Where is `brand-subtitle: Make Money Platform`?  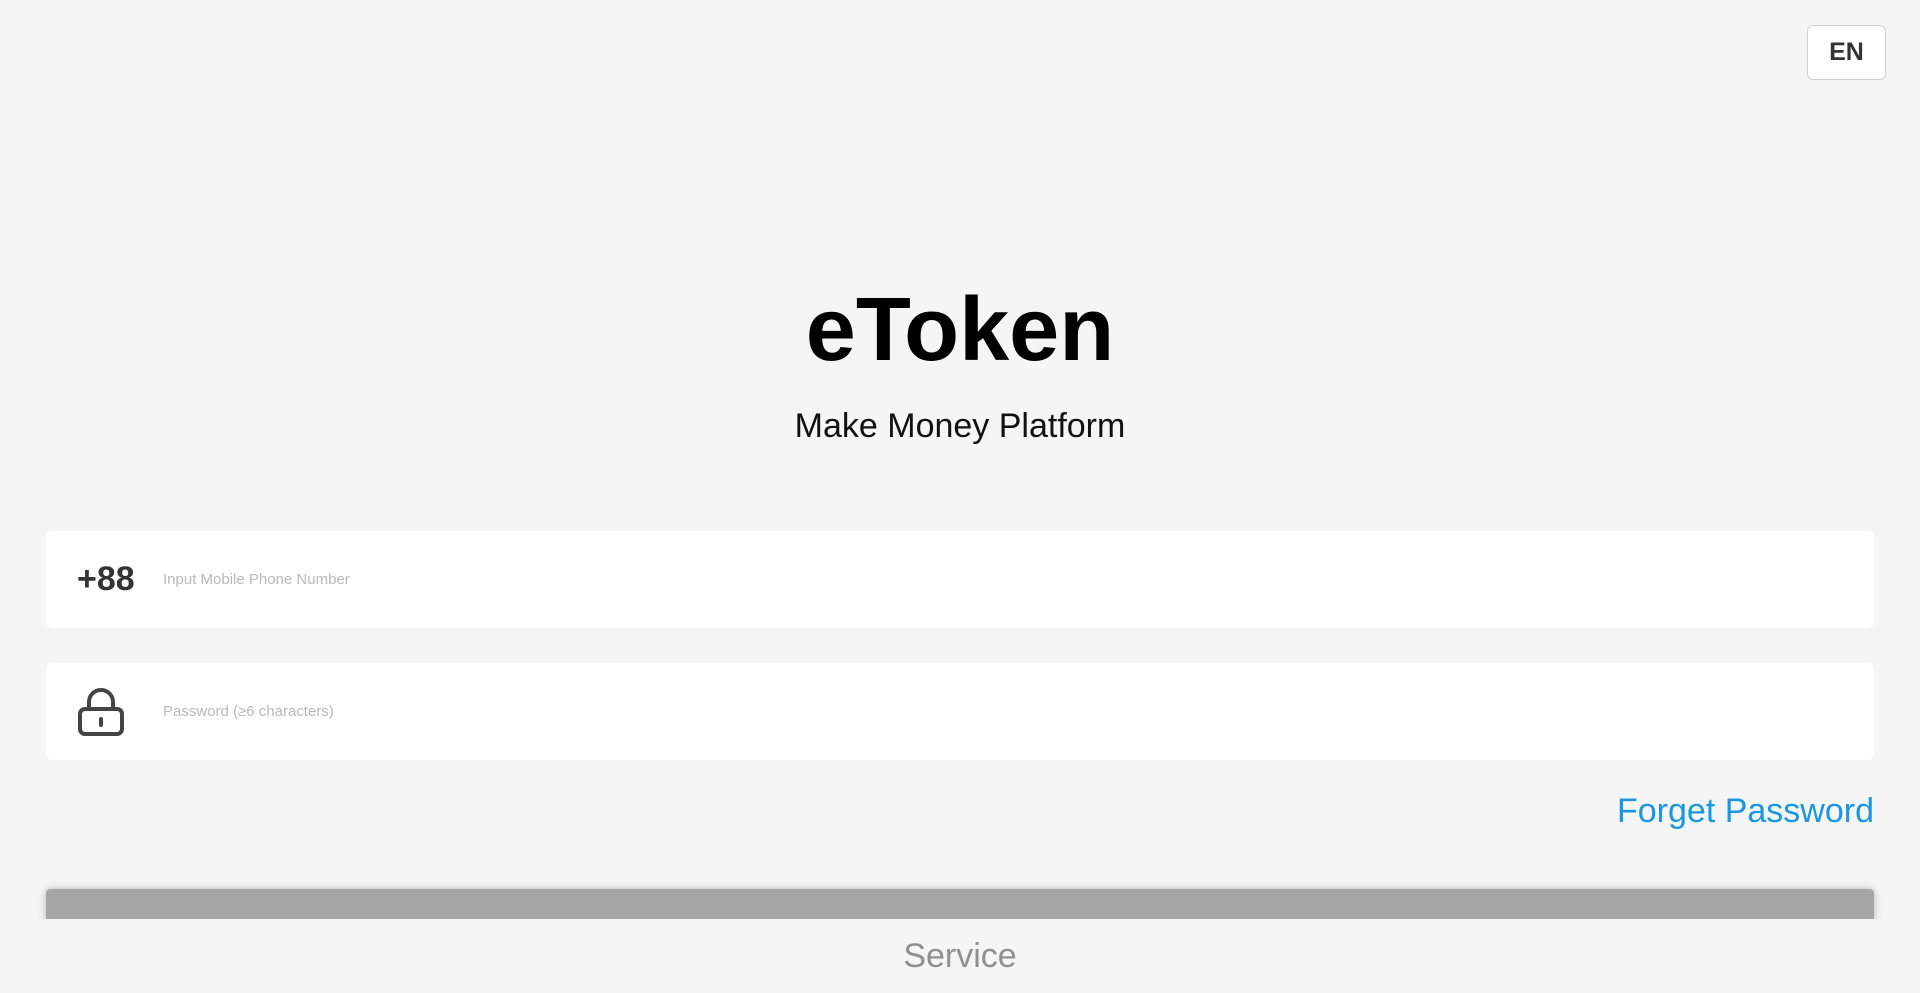
brand-subtitle: Make Money Platform is located at coordinates (960, 426).